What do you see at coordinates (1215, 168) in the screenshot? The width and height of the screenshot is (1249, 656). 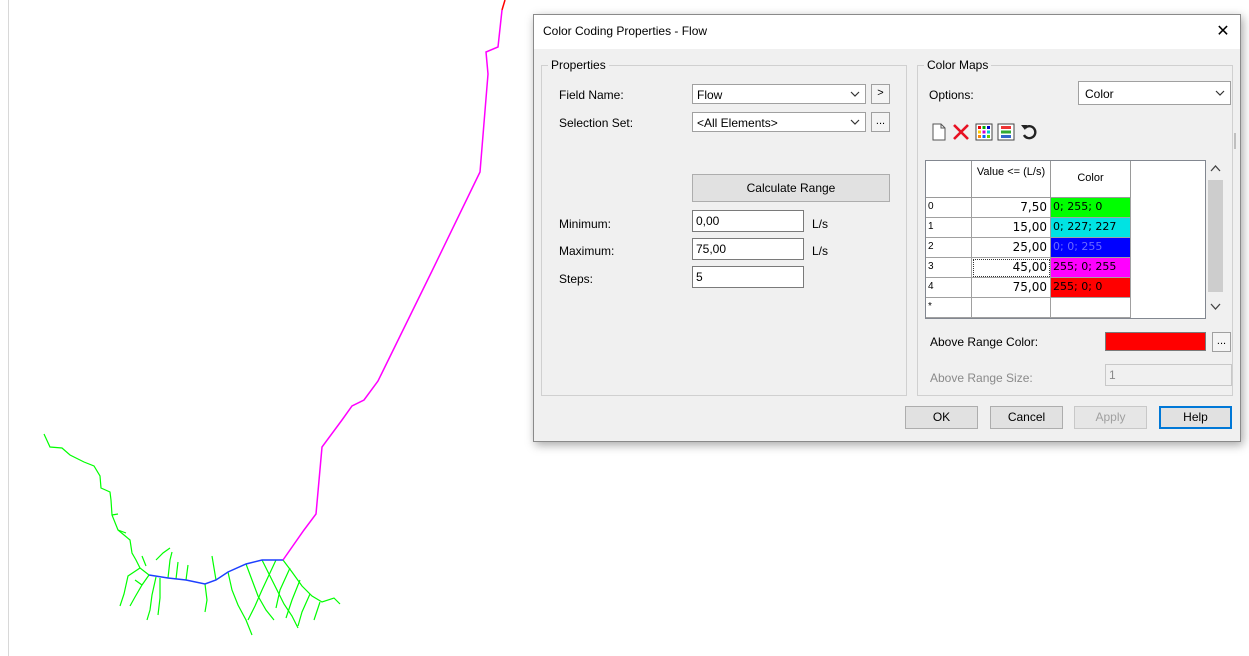 I see `chevron-up-icon` at bounding box center [1215, 168].